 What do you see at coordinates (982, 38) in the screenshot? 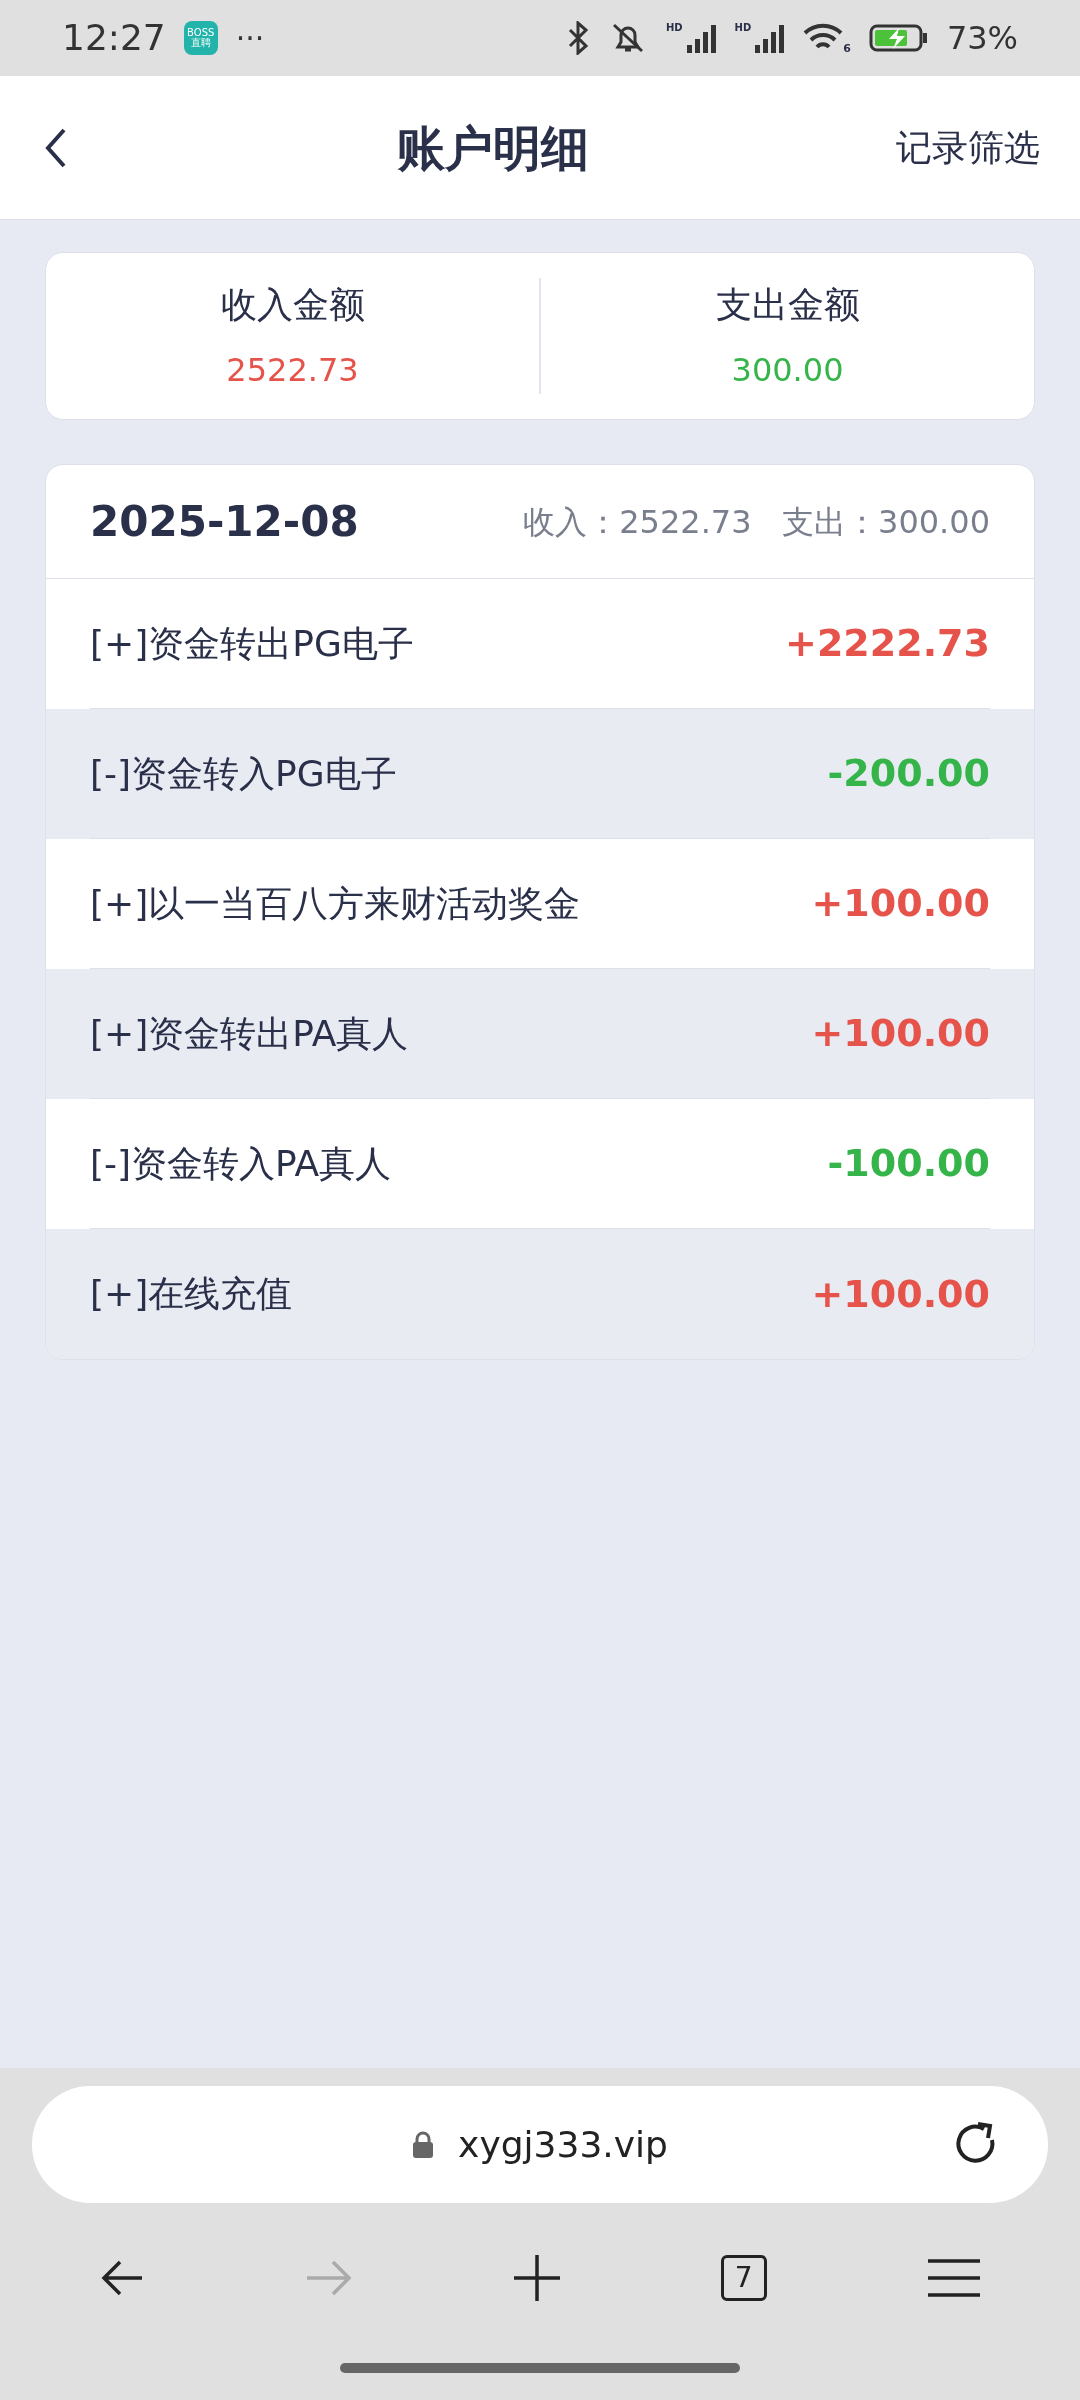
I see `battery-percentage: 73%` at bounding box center [982, 38].